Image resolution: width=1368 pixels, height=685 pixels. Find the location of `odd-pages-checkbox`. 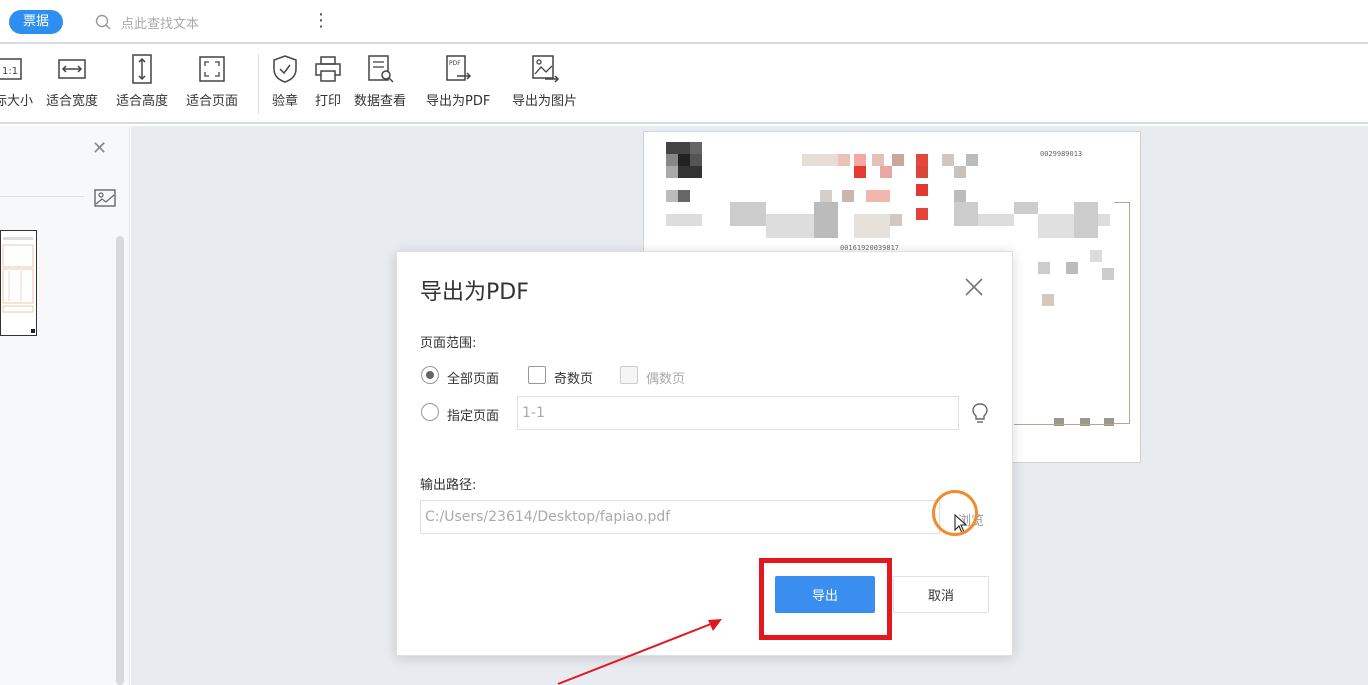

odd-pages-checkbox is located at coordinates (537, 375).